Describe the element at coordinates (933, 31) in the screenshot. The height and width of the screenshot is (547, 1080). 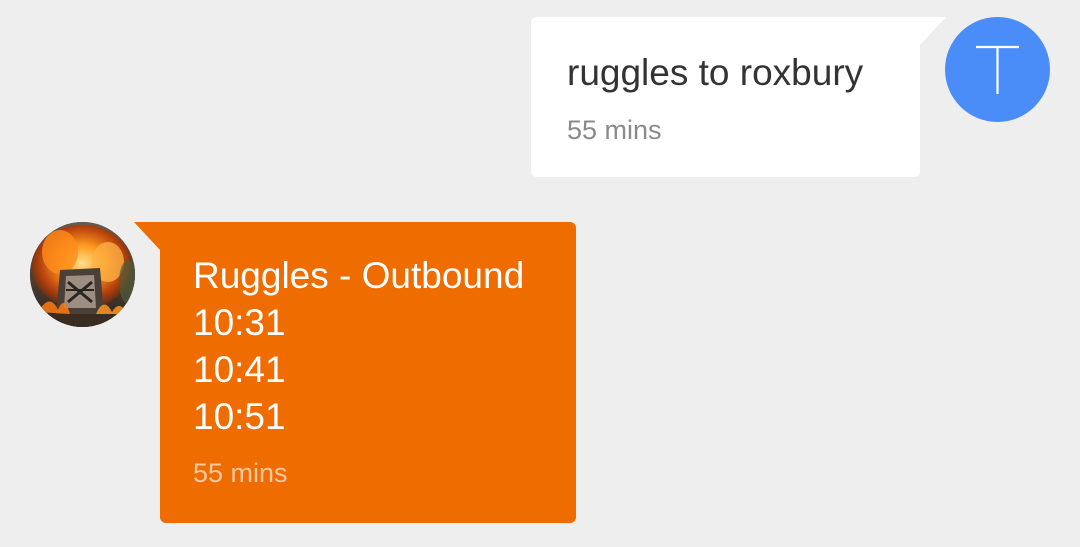
I see `outgoing-bubble-tail` at that location.